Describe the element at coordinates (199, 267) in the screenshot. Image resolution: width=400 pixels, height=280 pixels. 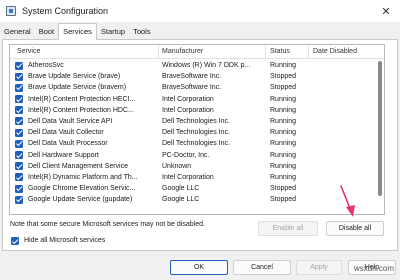
I see `ok-button: OK` at that location.